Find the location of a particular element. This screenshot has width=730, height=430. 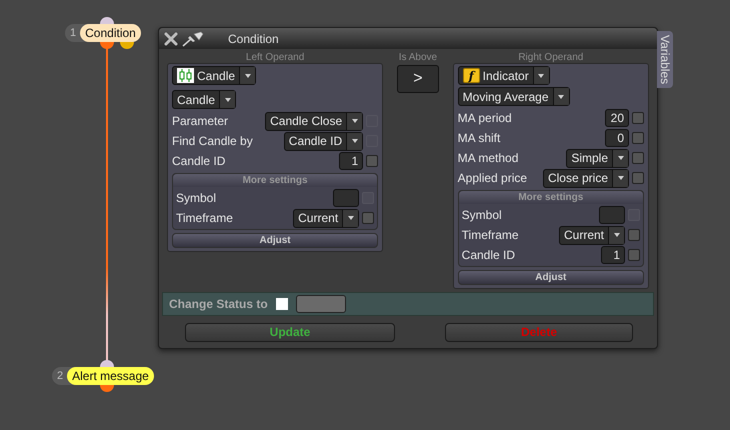

section-heading: Right Operand is located at coordinates (550, 57).